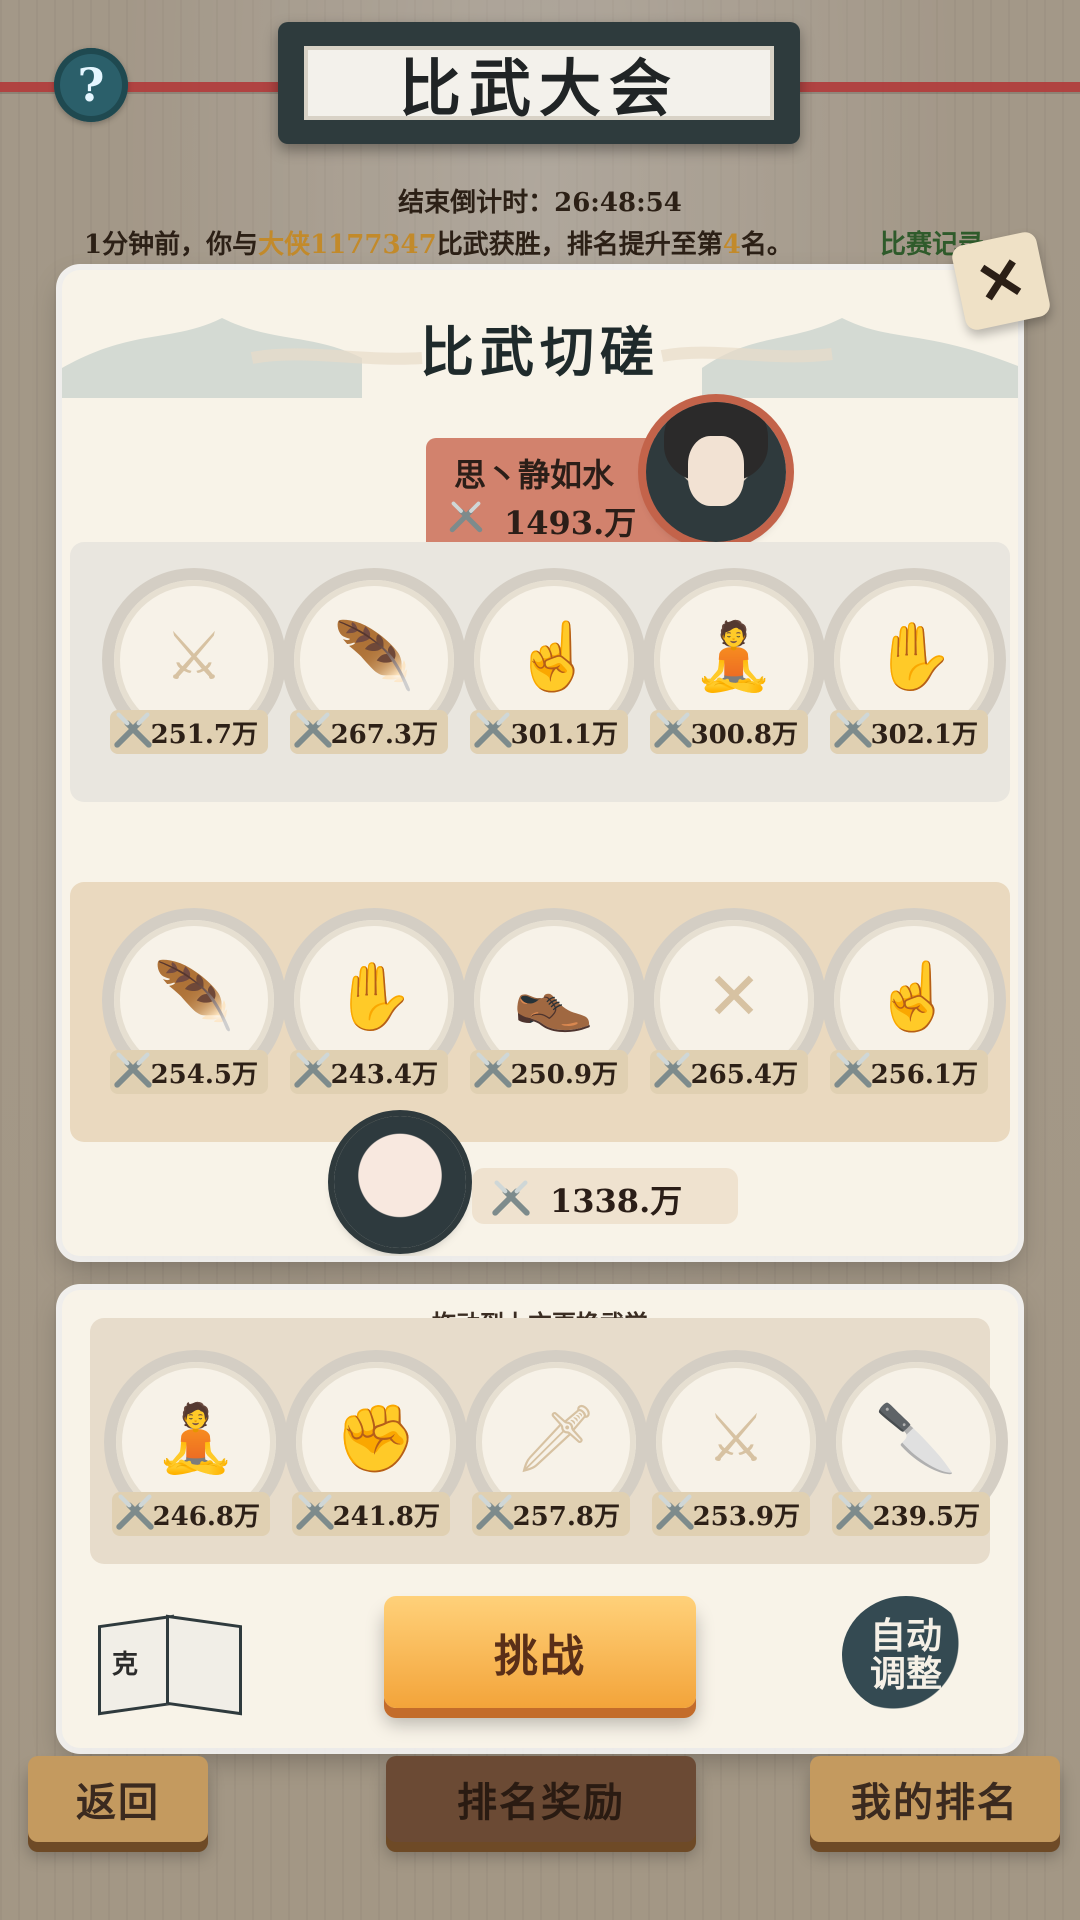  I want to click on skill-power-value: 246.8万, so click(206, 1516).